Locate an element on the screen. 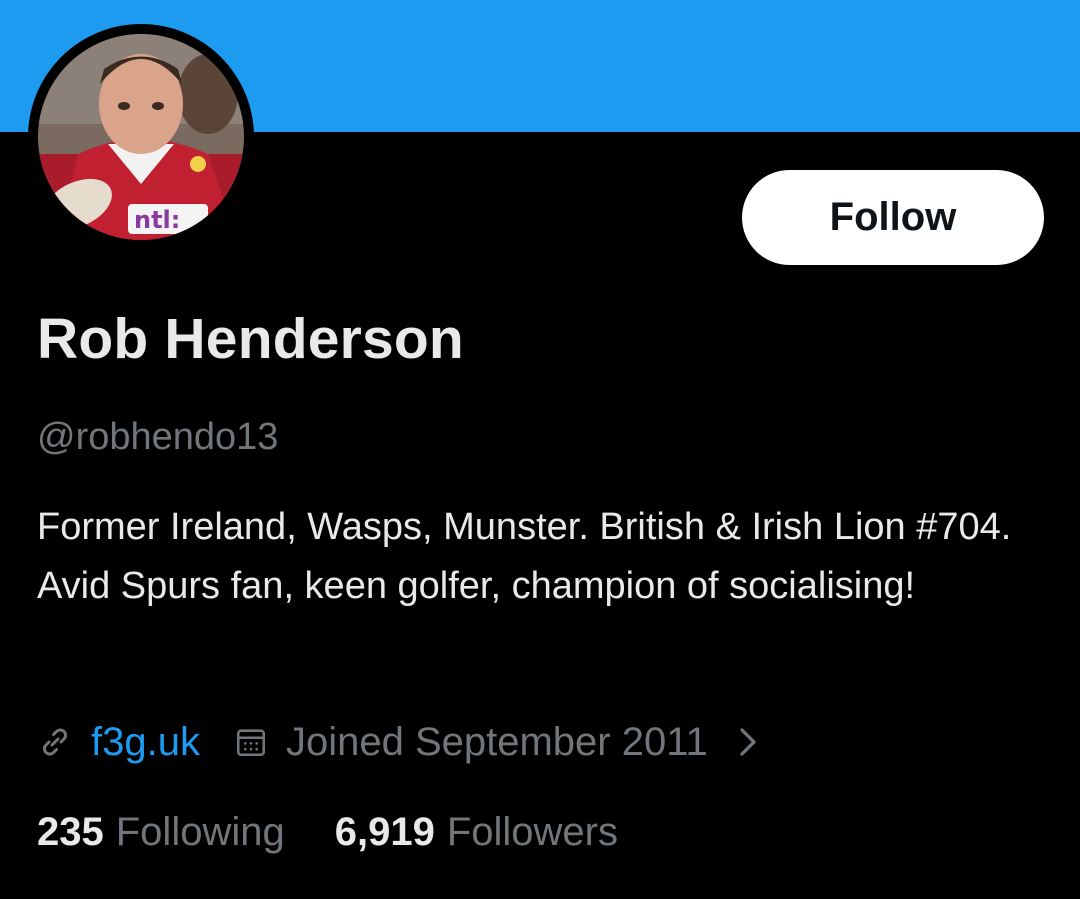 The height and width of the screenshot is (899, 1080). joined-date: Joined September 2011 is located at coordinates (496, 741).